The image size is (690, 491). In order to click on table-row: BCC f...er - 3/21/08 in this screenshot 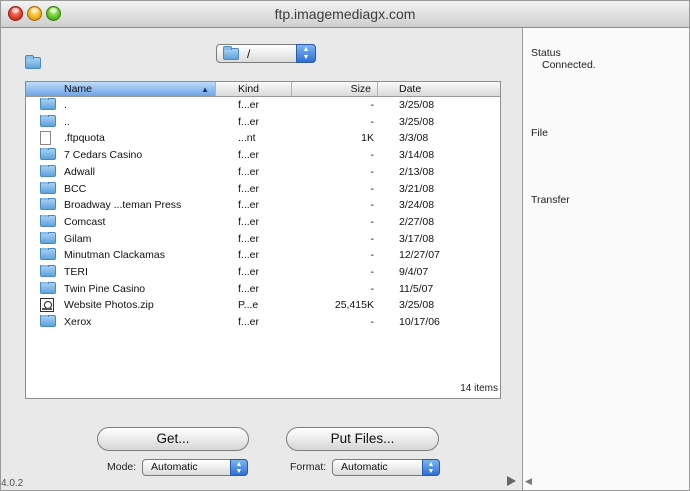, I will do `click(263, 189)`.